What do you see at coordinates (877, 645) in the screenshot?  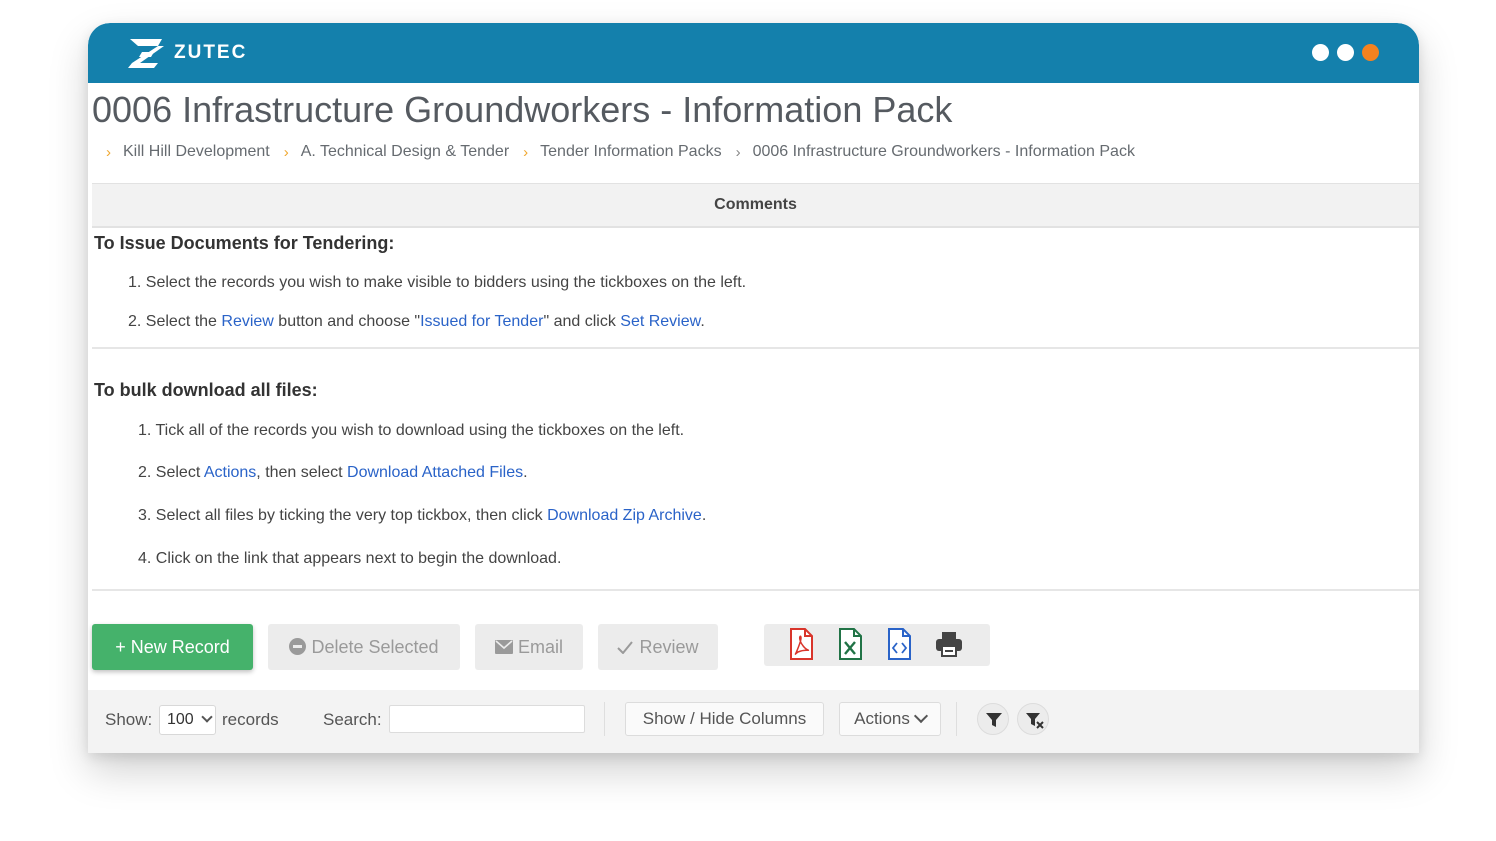 I see `export-toolbar` at bounding box center [877, 645].